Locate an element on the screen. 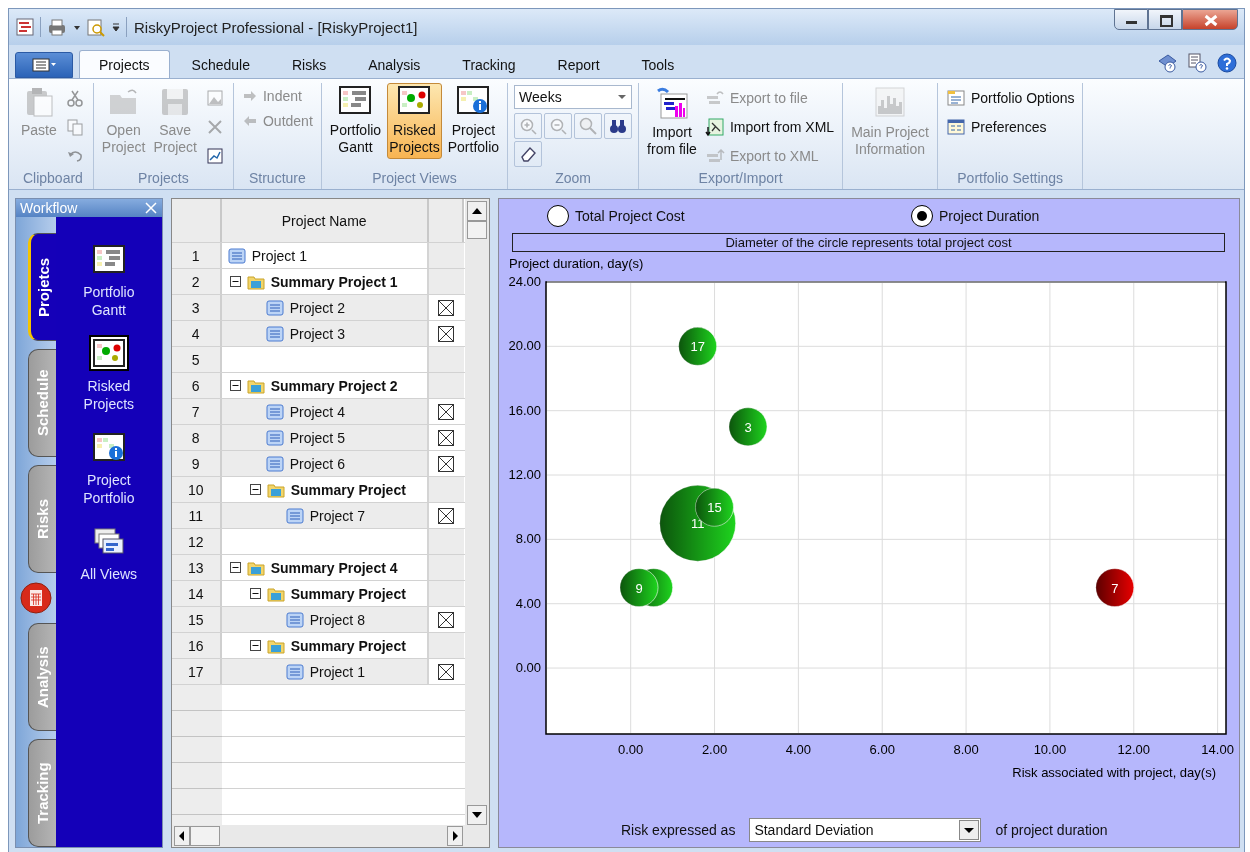  ribbon-button: Project Portfolio is located at coordinates (473, 121).